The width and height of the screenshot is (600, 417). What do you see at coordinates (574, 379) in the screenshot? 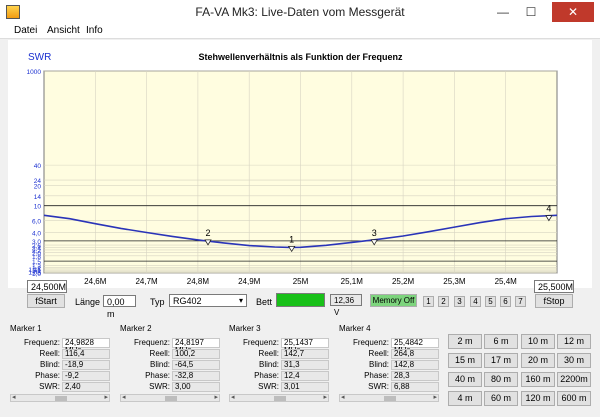
I see `band-button: 2200m` at bounding box center [574, 379].